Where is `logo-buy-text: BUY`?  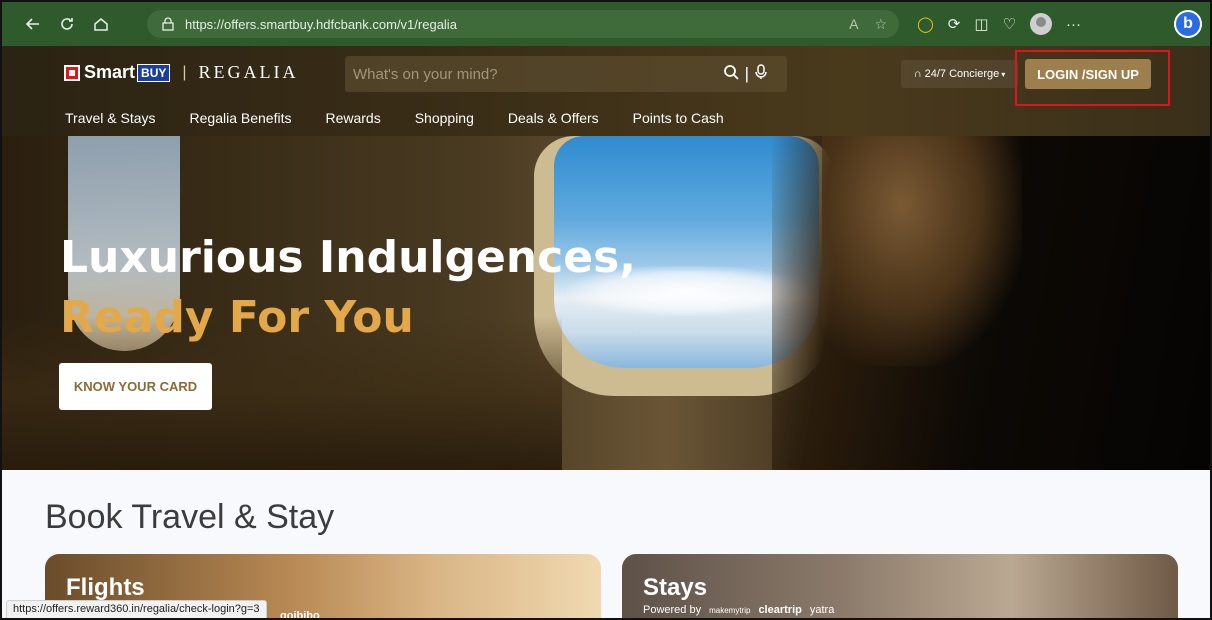
logo-buy-text: BUY is located at coordinates (154, 72).